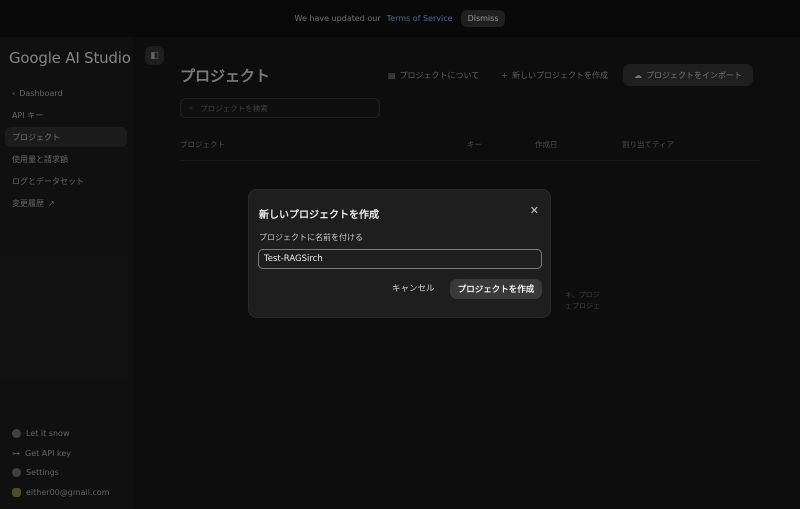  I want to click on dialog-title: 新しいプロジェクトを作成, so click(319, 215).